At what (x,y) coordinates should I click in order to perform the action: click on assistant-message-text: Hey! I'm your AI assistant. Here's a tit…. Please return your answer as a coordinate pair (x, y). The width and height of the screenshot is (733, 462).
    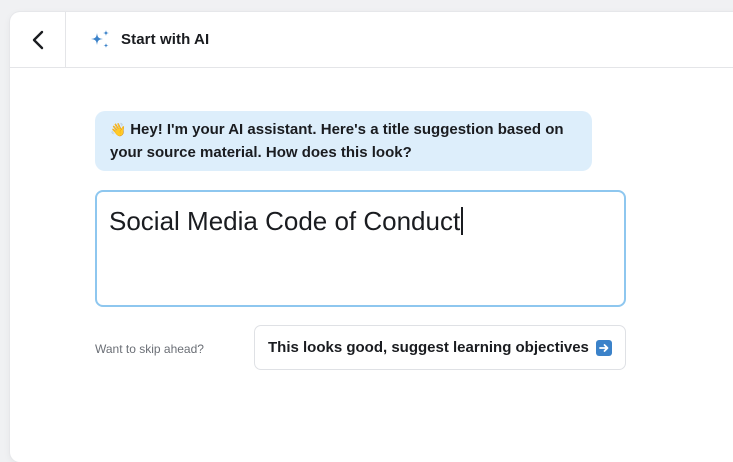
    Looking at the image, I should click on (337, 141).